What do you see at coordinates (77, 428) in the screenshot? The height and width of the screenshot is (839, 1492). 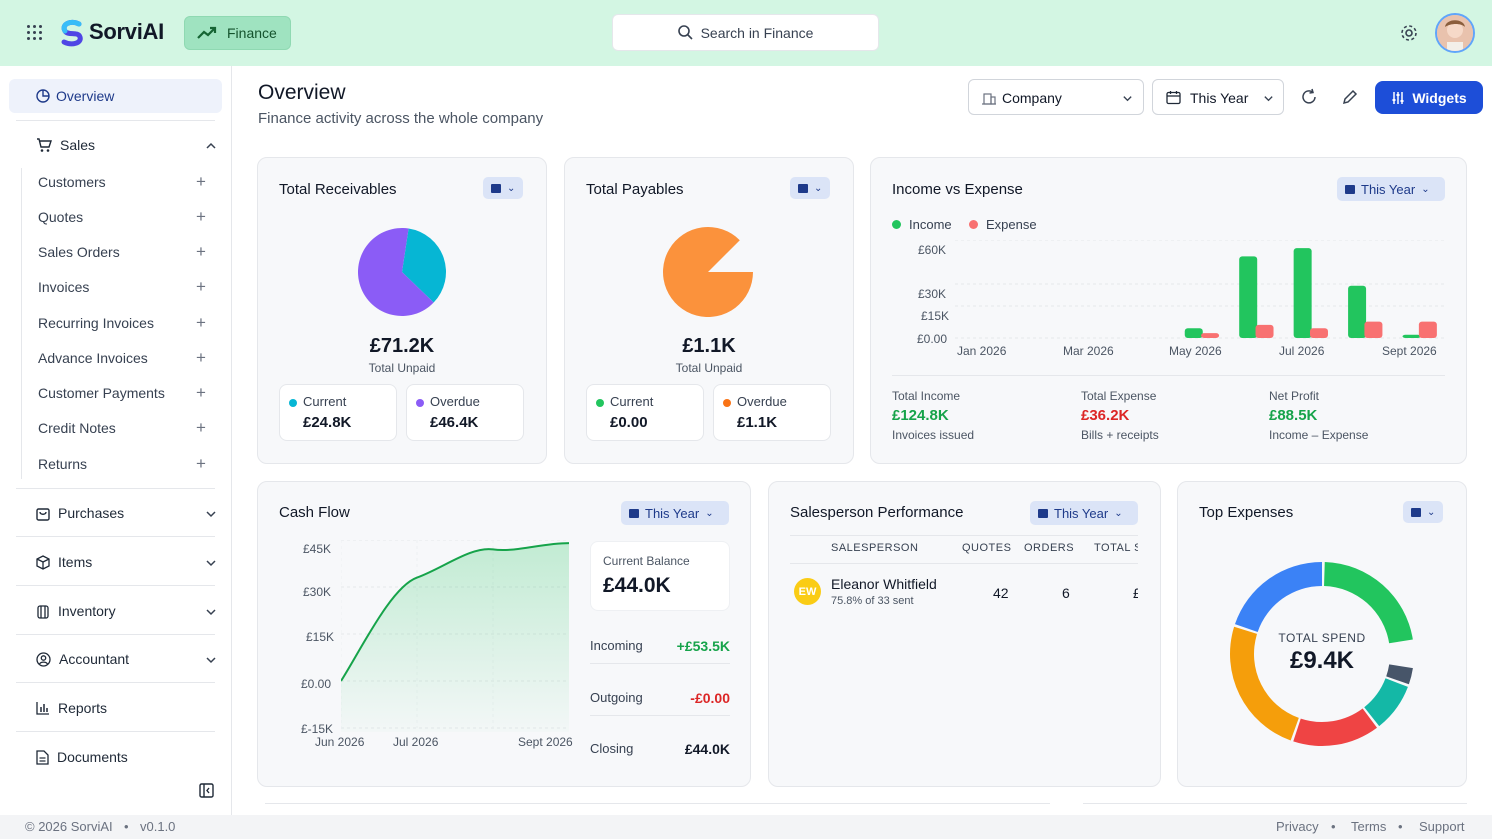 I see `sidebar-item-credit-notes: Credit Notes` at bounding box center [77, 428].